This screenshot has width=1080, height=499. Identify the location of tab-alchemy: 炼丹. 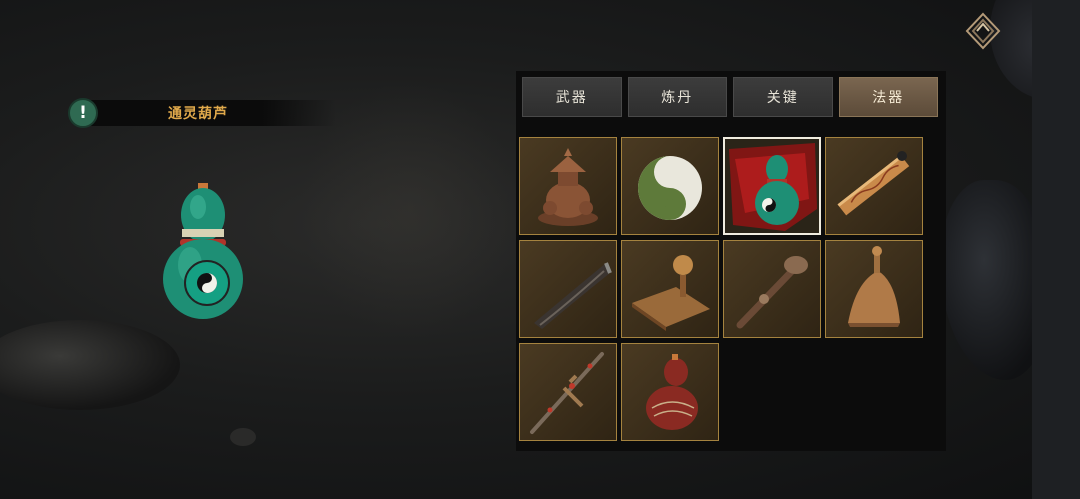
(677, 97).